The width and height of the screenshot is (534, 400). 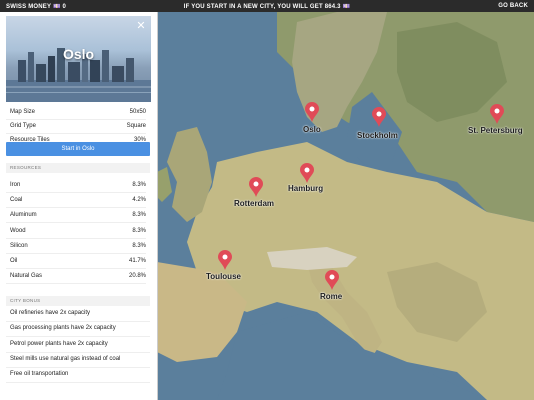 What do you see at coordinates (76, 112) in the screenshot?
I see `info-row: Map Size 50x50` at bounding box center [76, 112].